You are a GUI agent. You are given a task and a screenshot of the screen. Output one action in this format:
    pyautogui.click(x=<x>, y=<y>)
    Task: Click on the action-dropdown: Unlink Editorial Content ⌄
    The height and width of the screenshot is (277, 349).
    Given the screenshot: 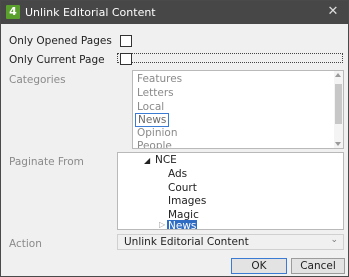 What is the action you would take?
    pyautogui.click(x=230, y=242)
    